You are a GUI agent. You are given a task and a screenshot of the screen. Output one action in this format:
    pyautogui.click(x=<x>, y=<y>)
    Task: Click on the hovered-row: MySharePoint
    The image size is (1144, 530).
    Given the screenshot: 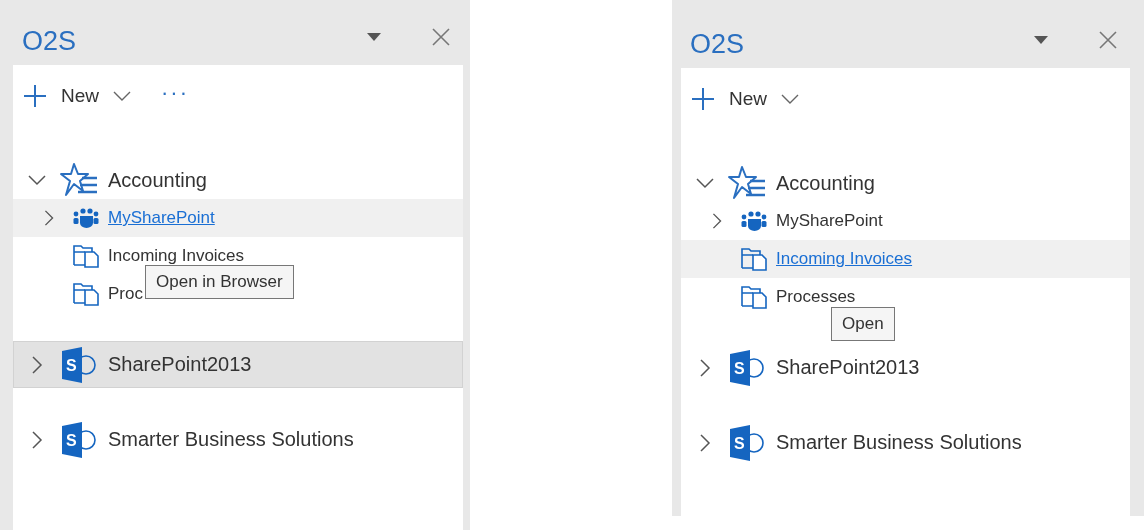 What is the action you would take?
    pyautogui.click(x=238, y=218)
    